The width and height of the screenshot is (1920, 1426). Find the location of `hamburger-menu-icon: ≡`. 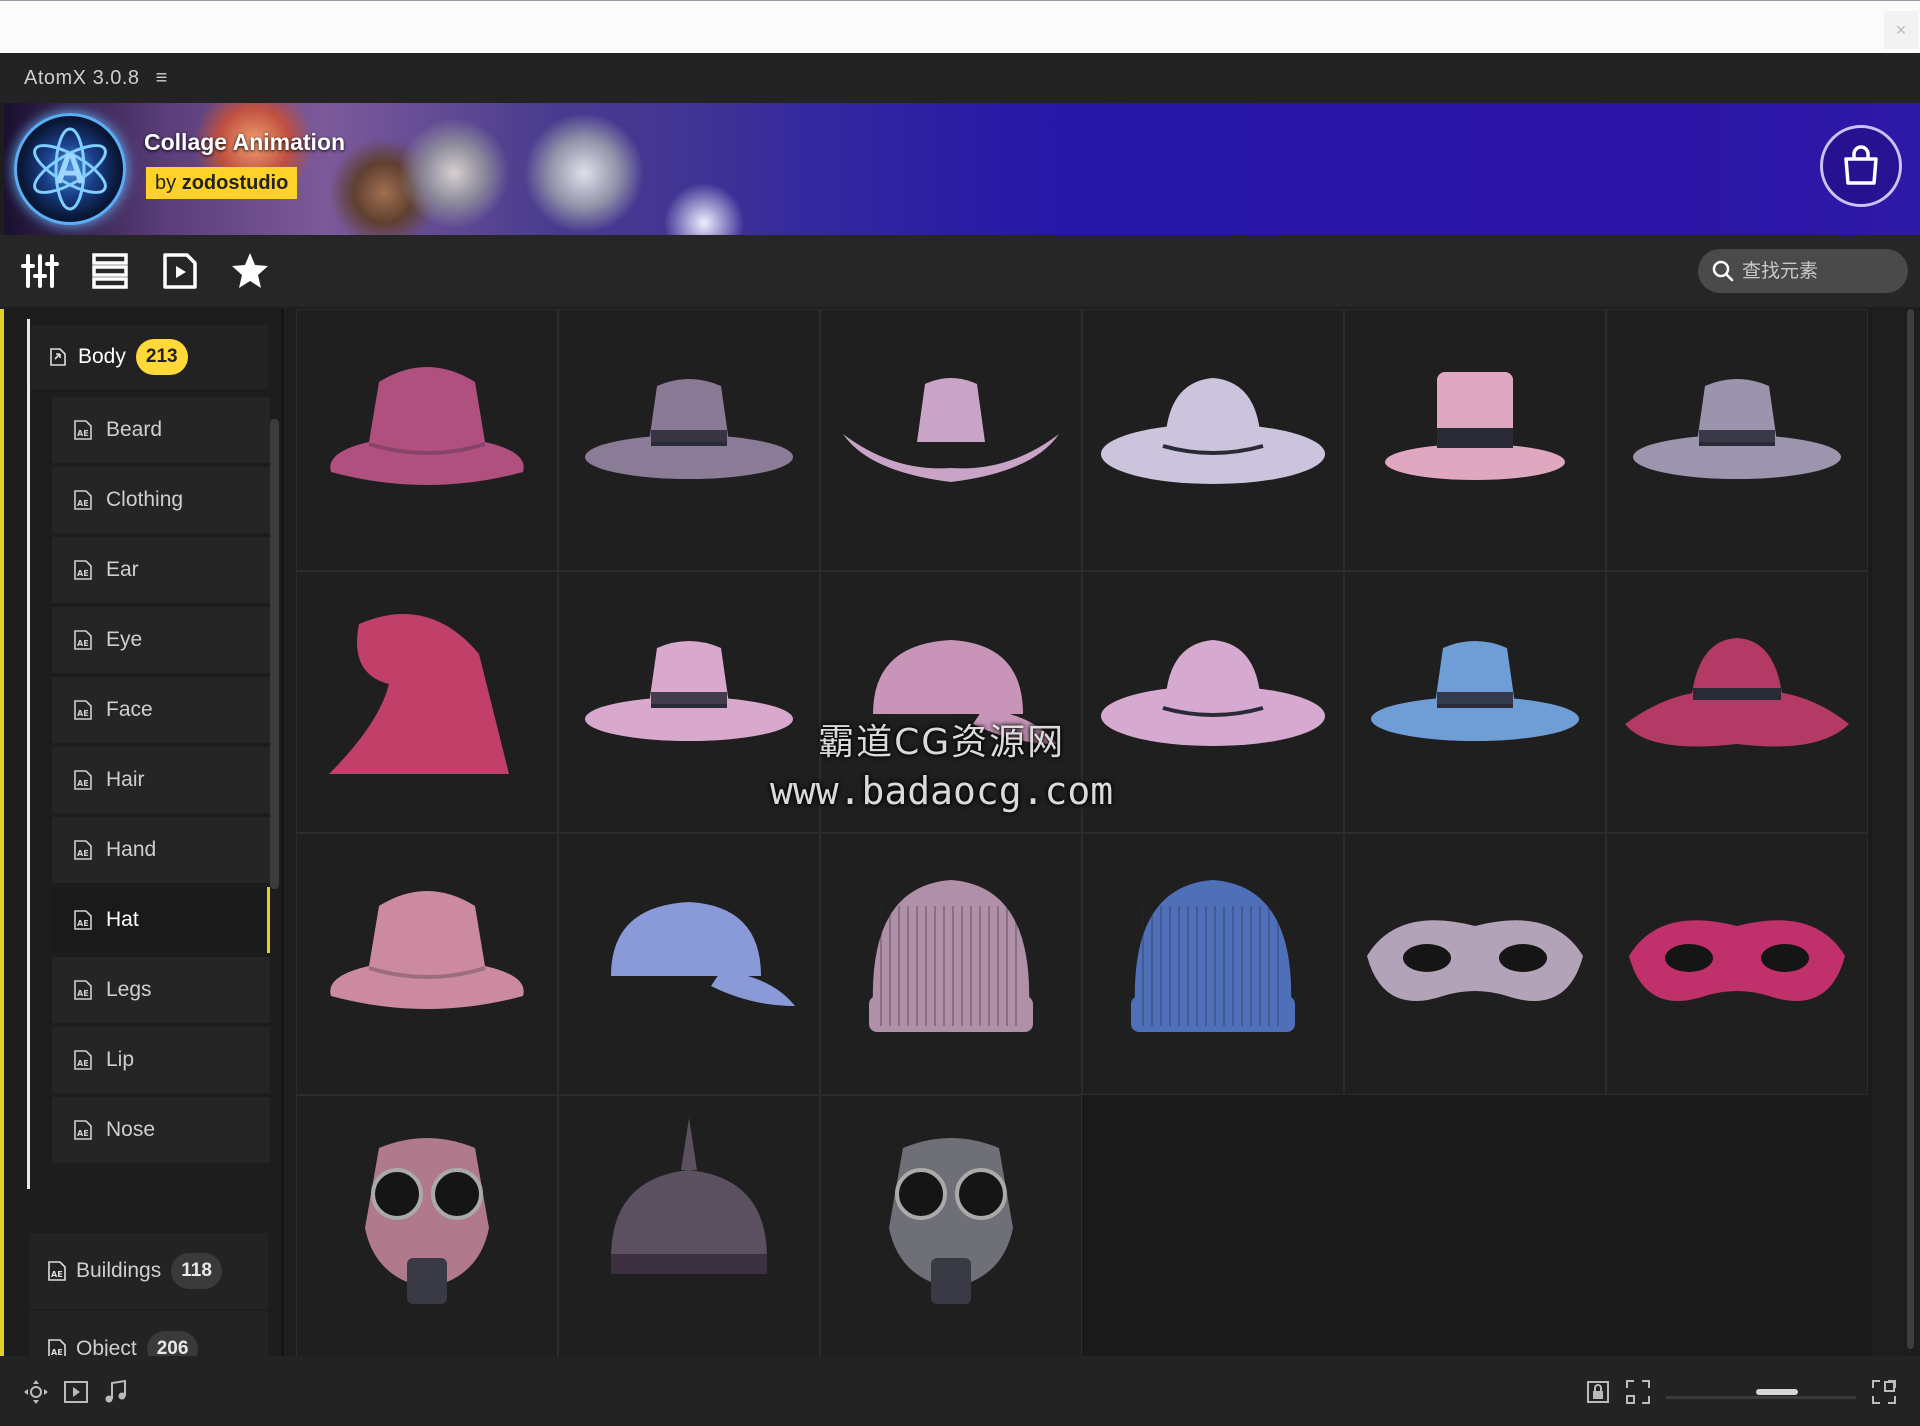

hamburger-menu-icon: ≡ is located at coordinates (162, 78).